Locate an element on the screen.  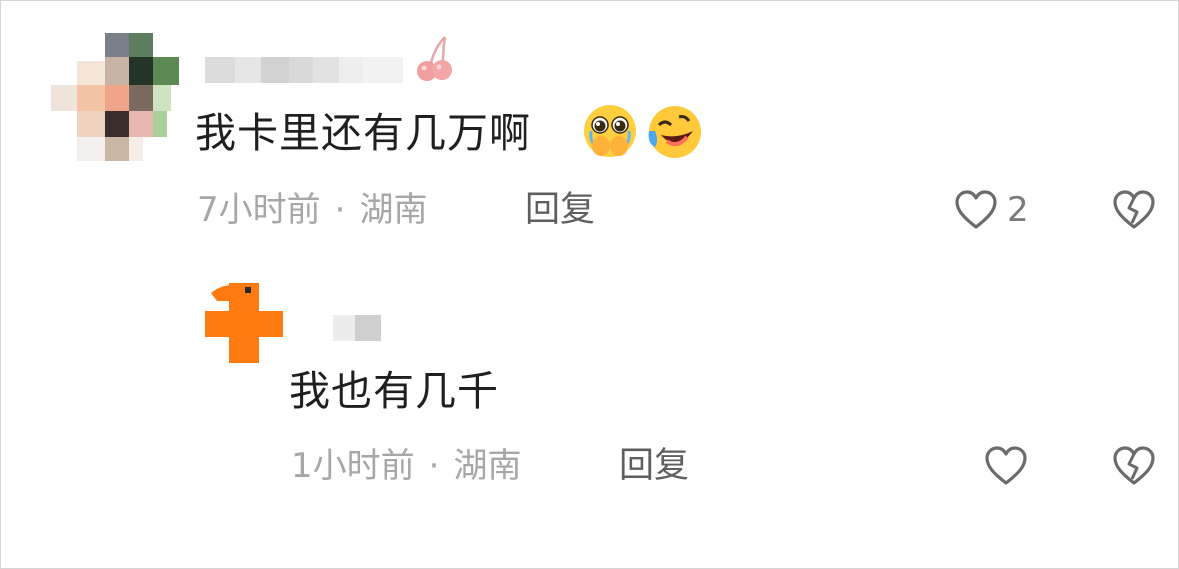
reply-location: 湖南 is located at coordinates (487, 466).